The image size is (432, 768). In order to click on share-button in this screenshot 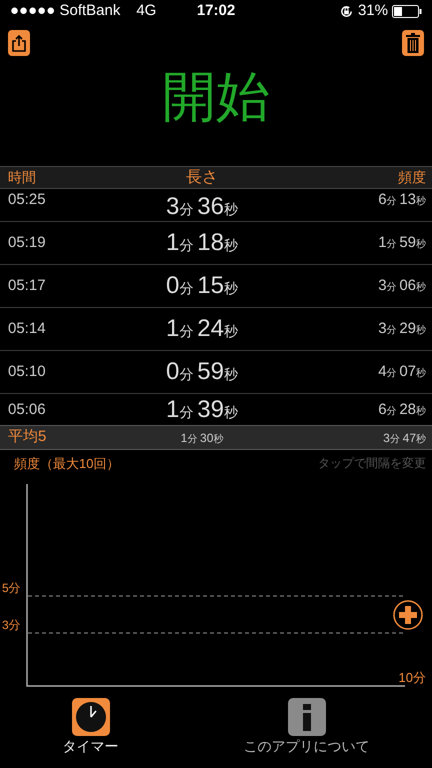, I will do `click(19, 43)`.